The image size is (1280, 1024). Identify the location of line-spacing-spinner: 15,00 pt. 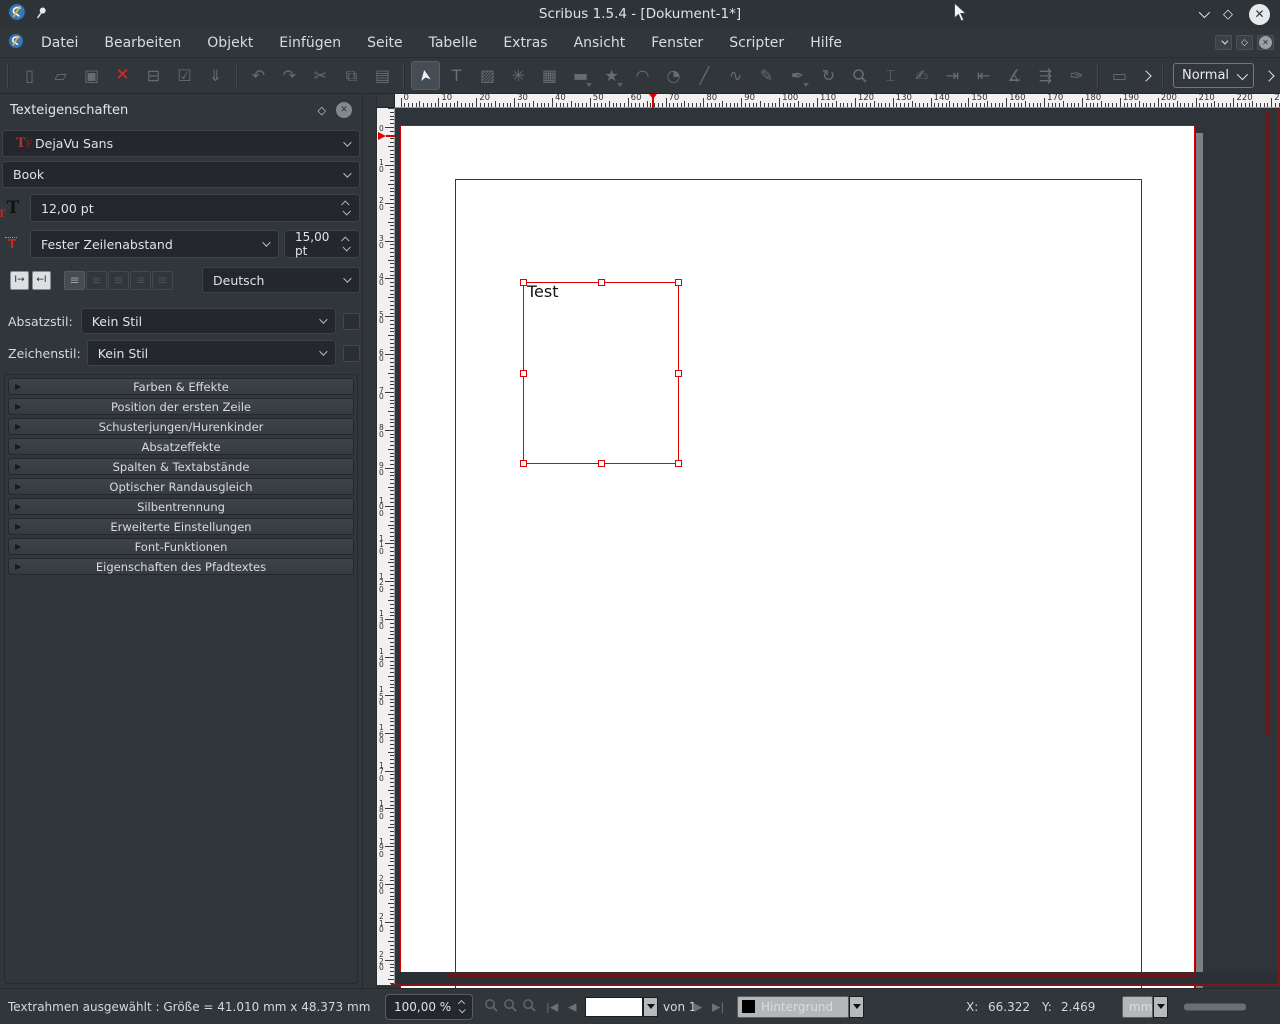
(322, 244).